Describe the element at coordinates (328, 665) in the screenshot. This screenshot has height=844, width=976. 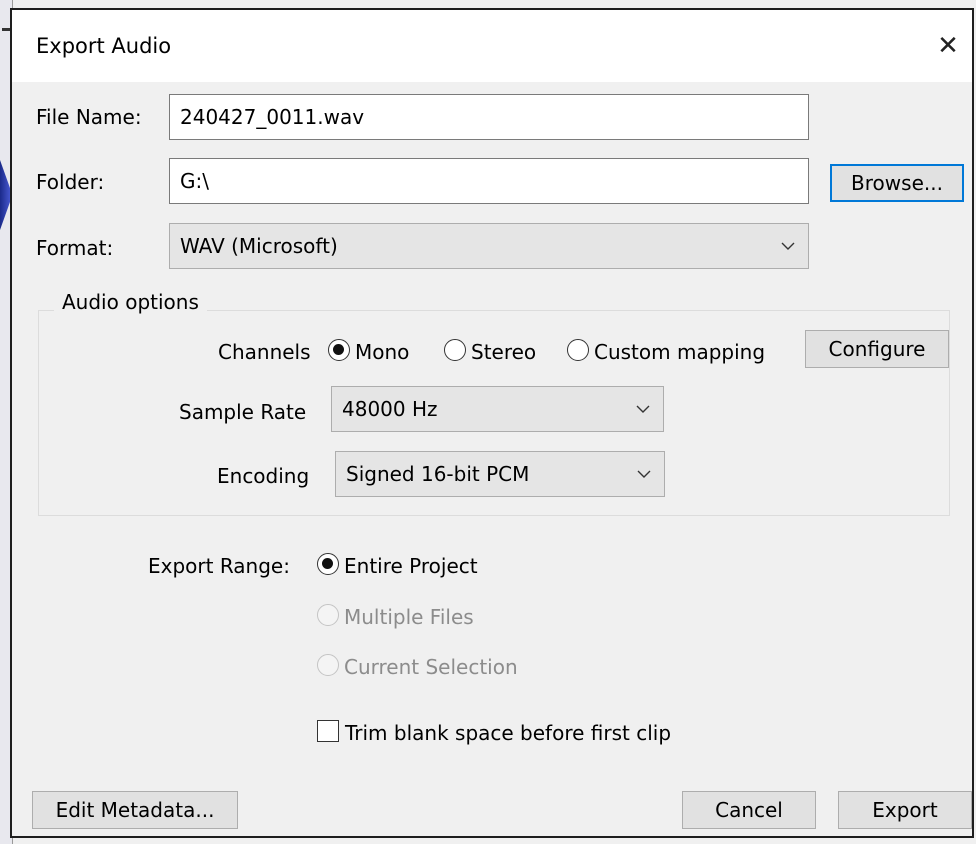
I see `range-current-selection-radio` at that location.